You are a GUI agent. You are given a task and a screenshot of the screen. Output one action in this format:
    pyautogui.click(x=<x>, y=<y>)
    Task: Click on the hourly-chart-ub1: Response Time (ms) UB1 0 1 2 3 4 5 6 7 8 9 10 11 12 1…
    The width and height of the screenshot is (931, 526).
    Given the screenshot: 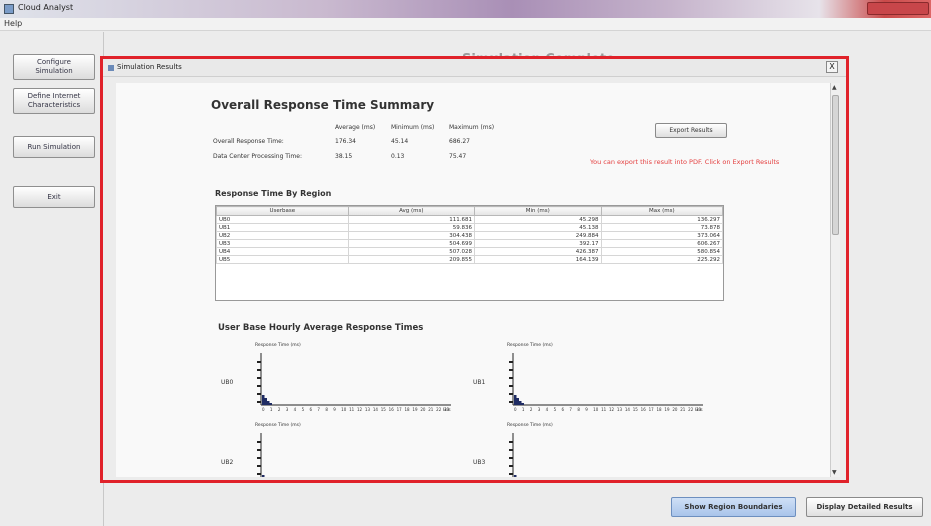 What is the action you would take?
    pyautogui.click(x=593, y=383)
    